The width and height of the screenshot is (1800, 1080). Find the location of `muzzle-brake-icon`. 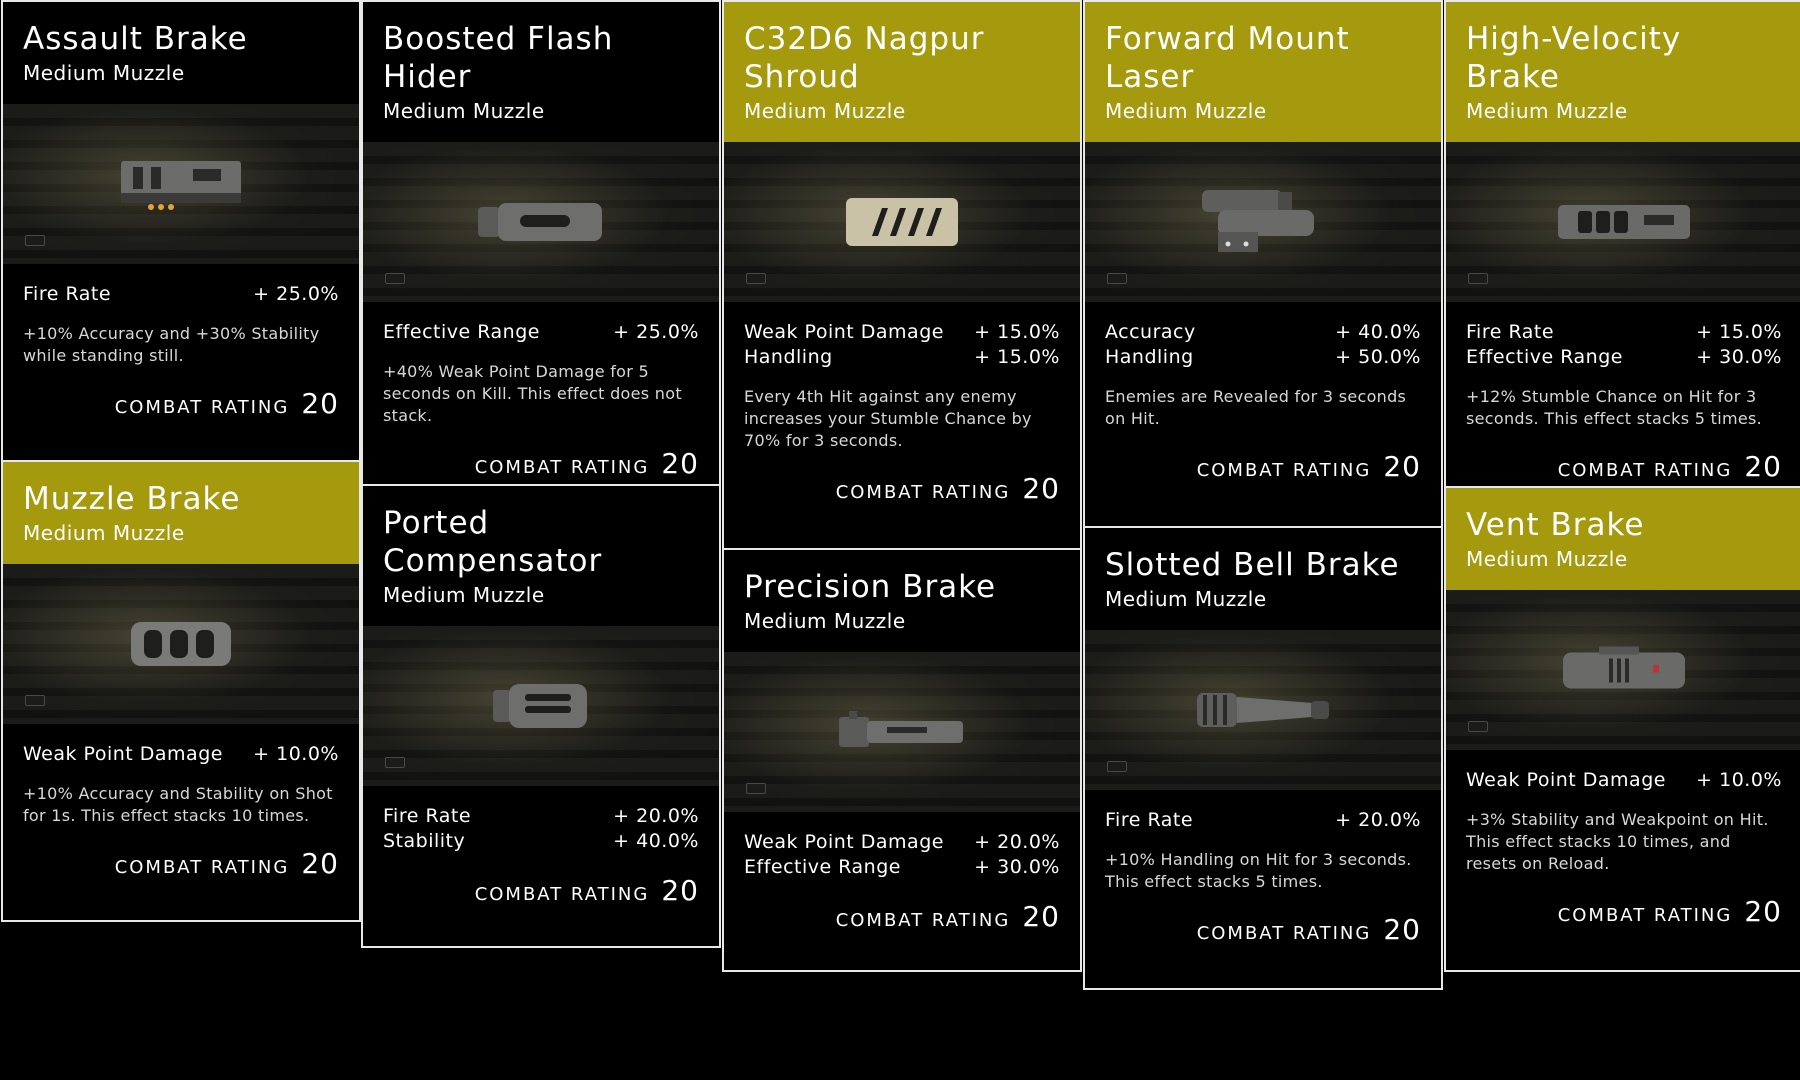

muzzle-brake-icon is located at coordinates (181, 644).